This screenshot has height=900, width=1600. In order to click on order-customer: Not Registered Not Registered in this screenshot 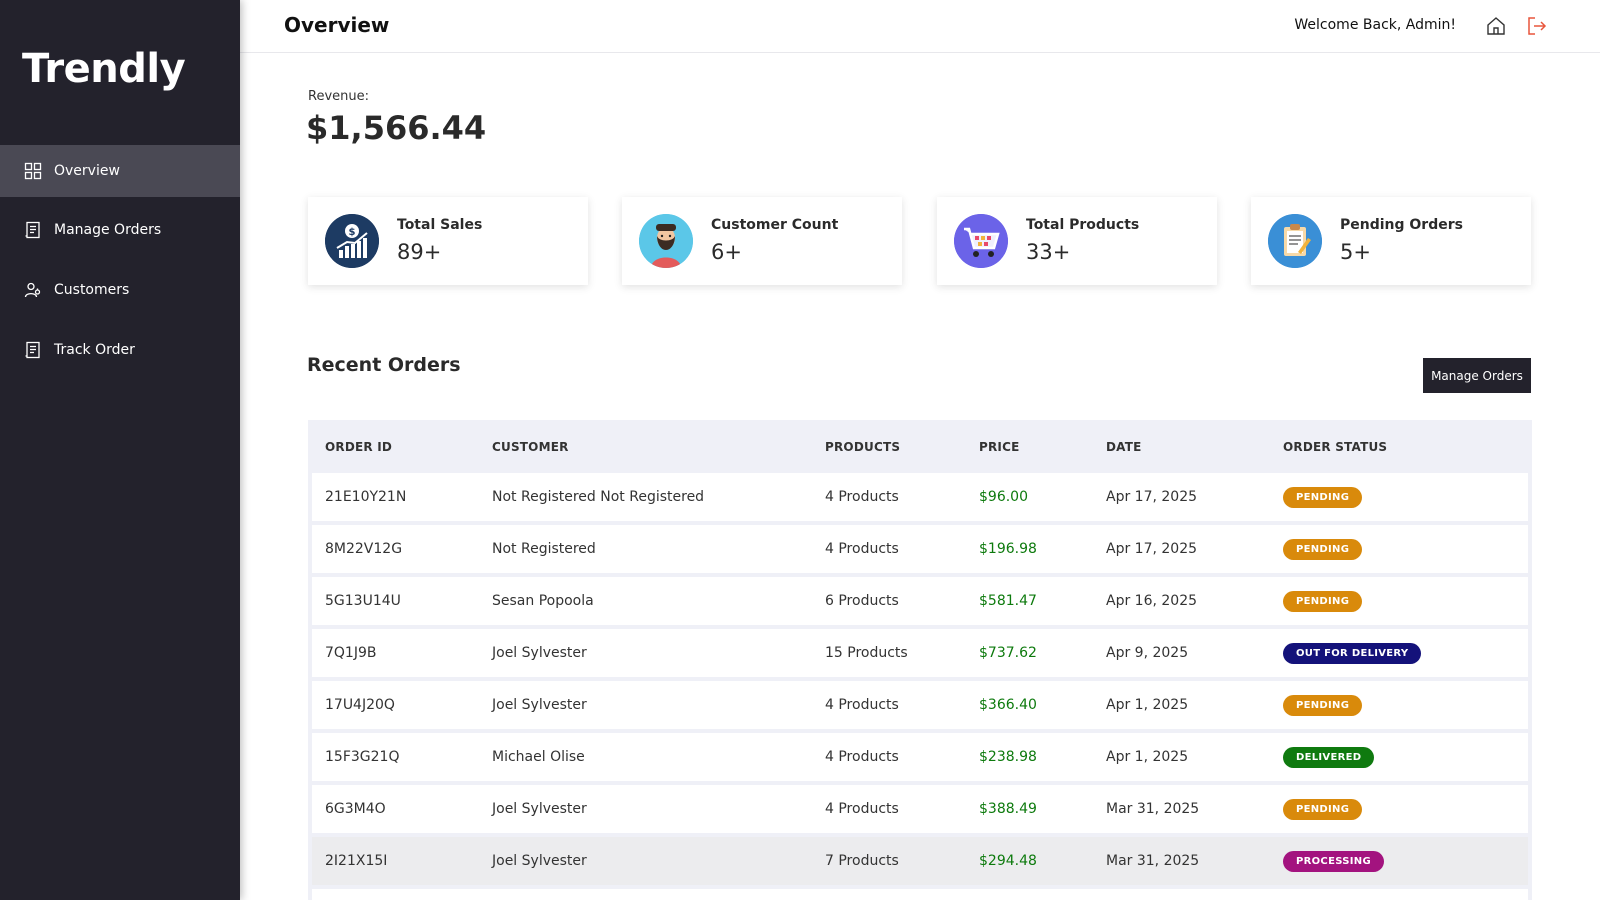, I will do `click(598, 497)`.